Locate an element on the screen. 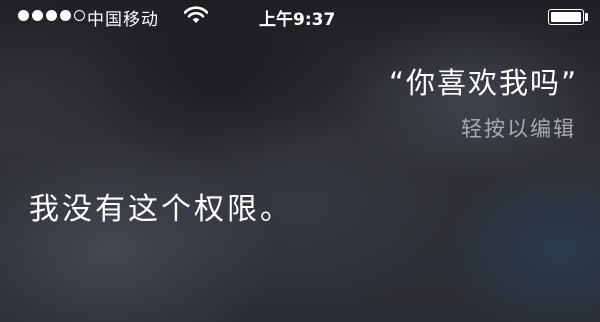 The width and height of the screenshot is (600, 322). signal-strength-icon is located at coordinates (51, 15).